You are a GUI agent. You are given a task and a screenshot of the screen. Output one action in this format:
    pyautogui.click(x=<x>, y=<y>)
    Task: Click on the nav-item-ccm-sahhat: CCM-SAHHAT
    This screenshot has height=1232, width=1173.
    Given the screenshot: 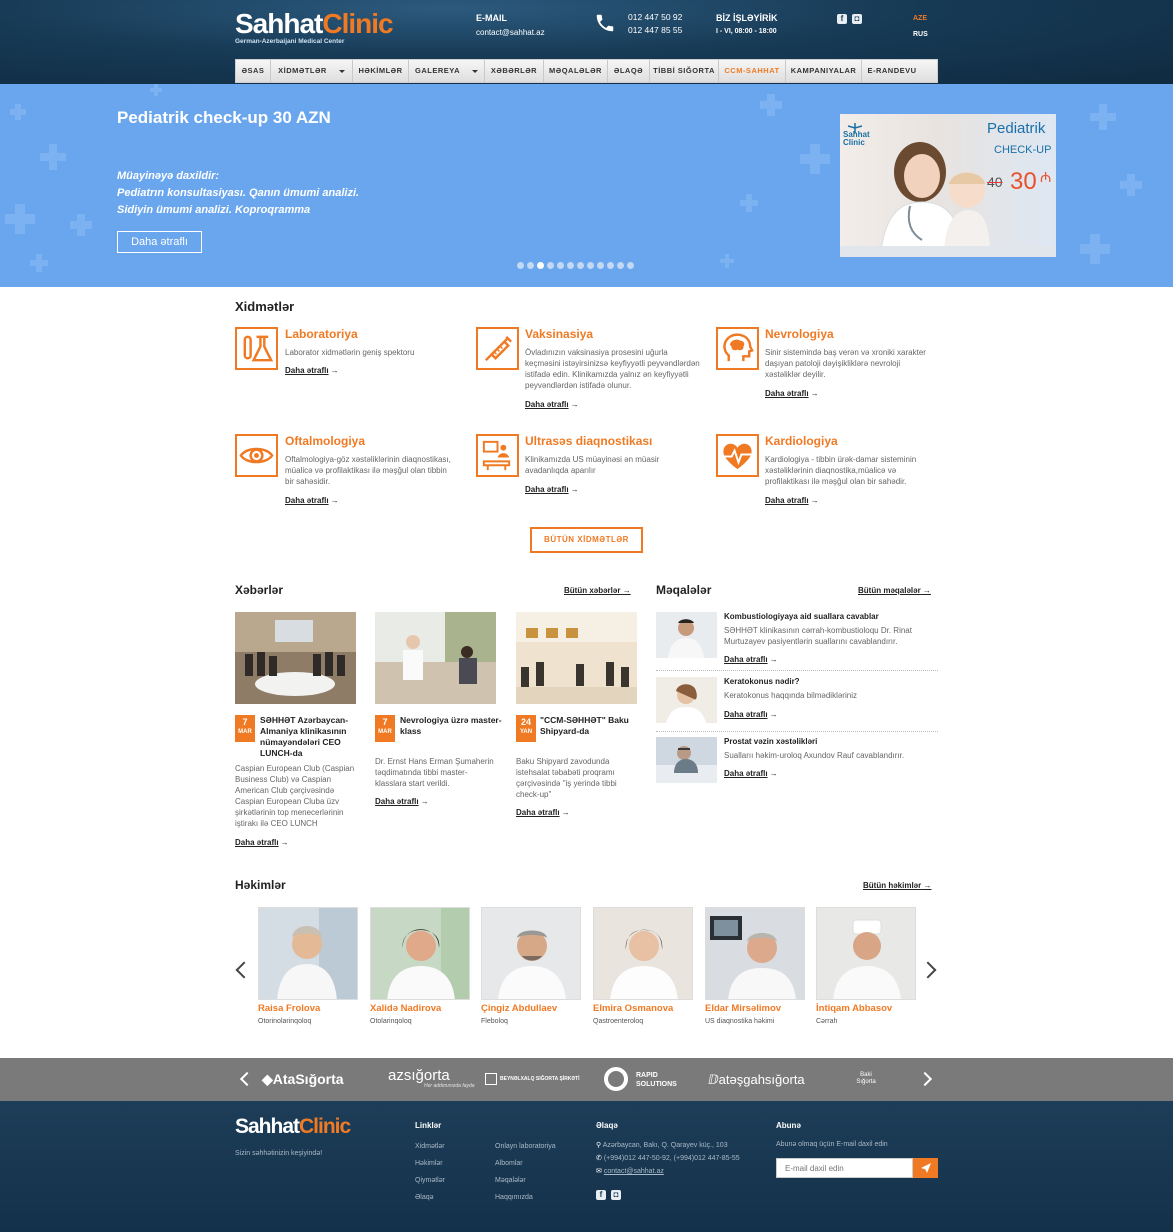 What is the action you would take?
    pyautogui.click(x=752, y=71)
    